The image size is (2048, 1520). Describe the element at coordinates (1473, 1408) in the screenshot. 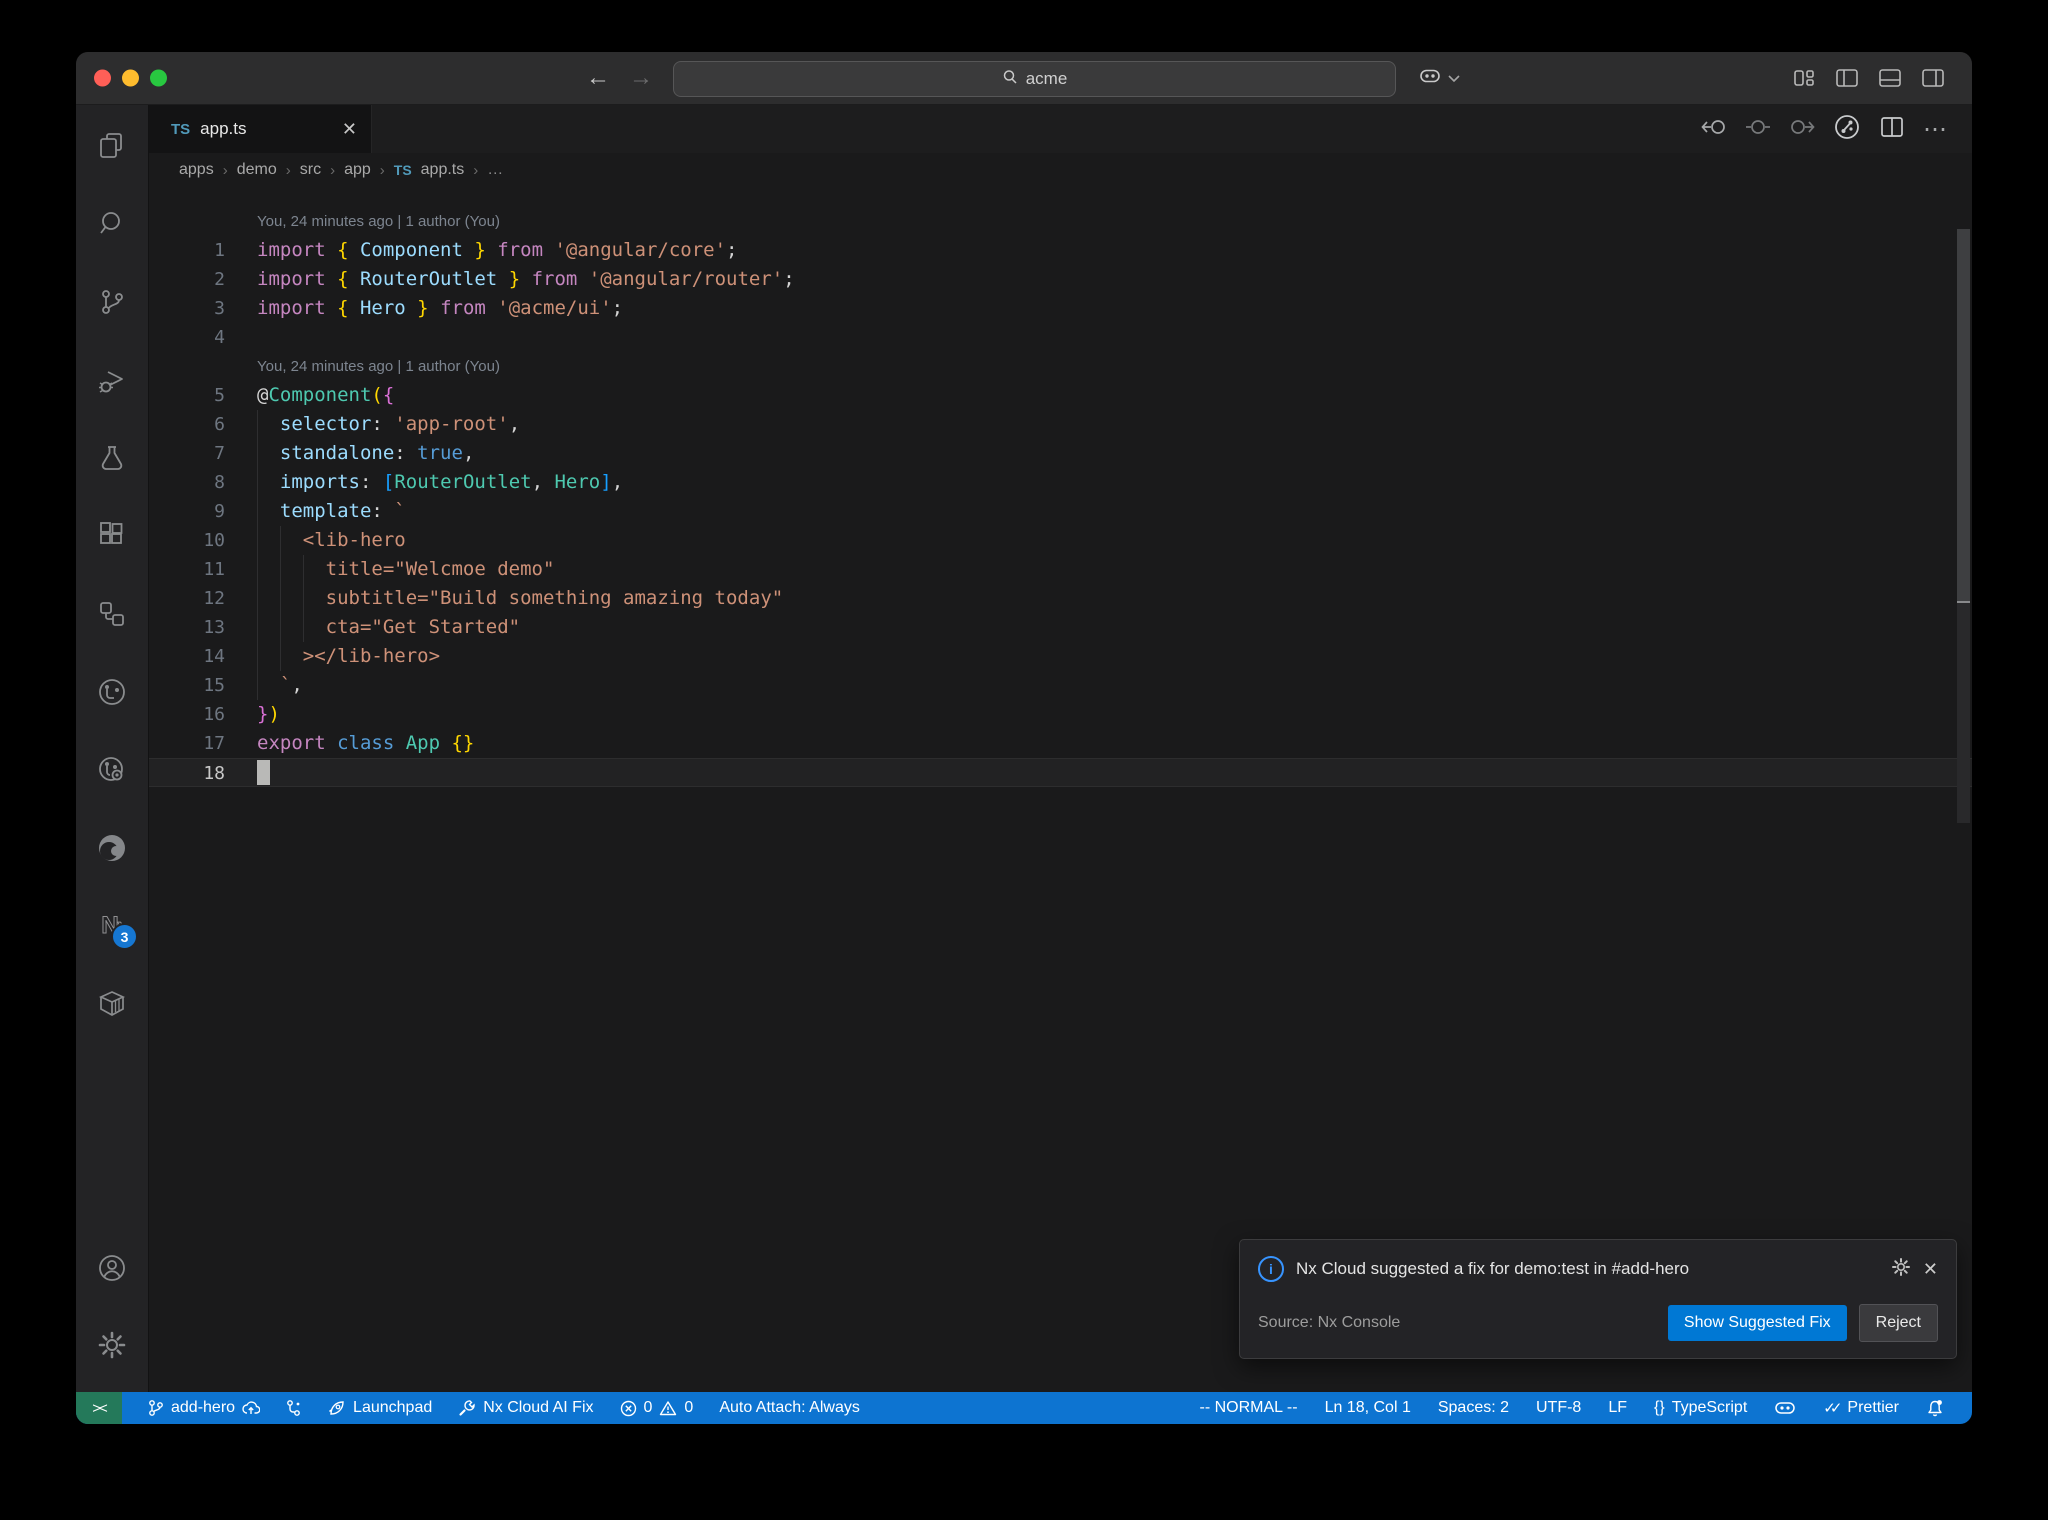

I see `indentation-setting: Spaces: 2` at that location.